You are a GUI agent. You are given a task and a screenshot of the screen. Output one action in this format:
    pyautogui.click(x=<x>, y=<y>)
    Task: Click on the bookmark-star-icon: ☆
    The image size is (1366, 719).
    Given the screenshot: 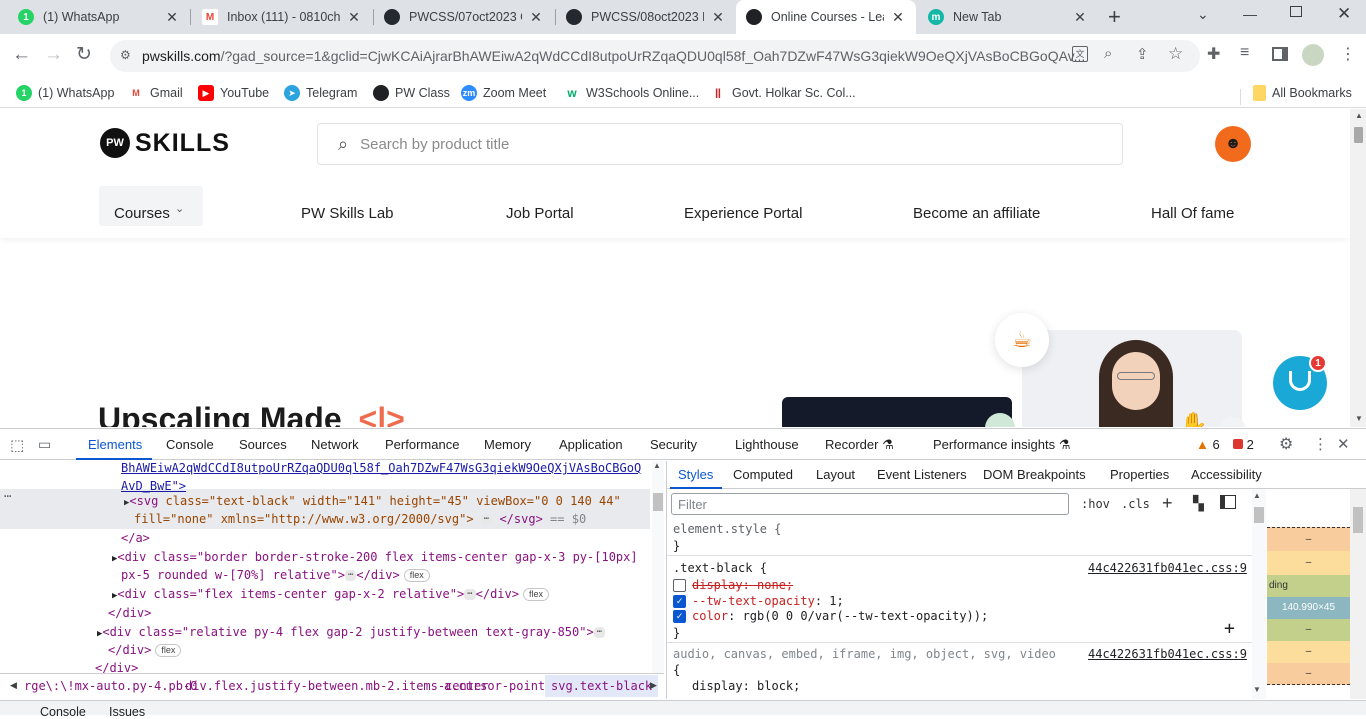 What is the action you would take?
    pyautogui.click(x=1175, y=54)
    